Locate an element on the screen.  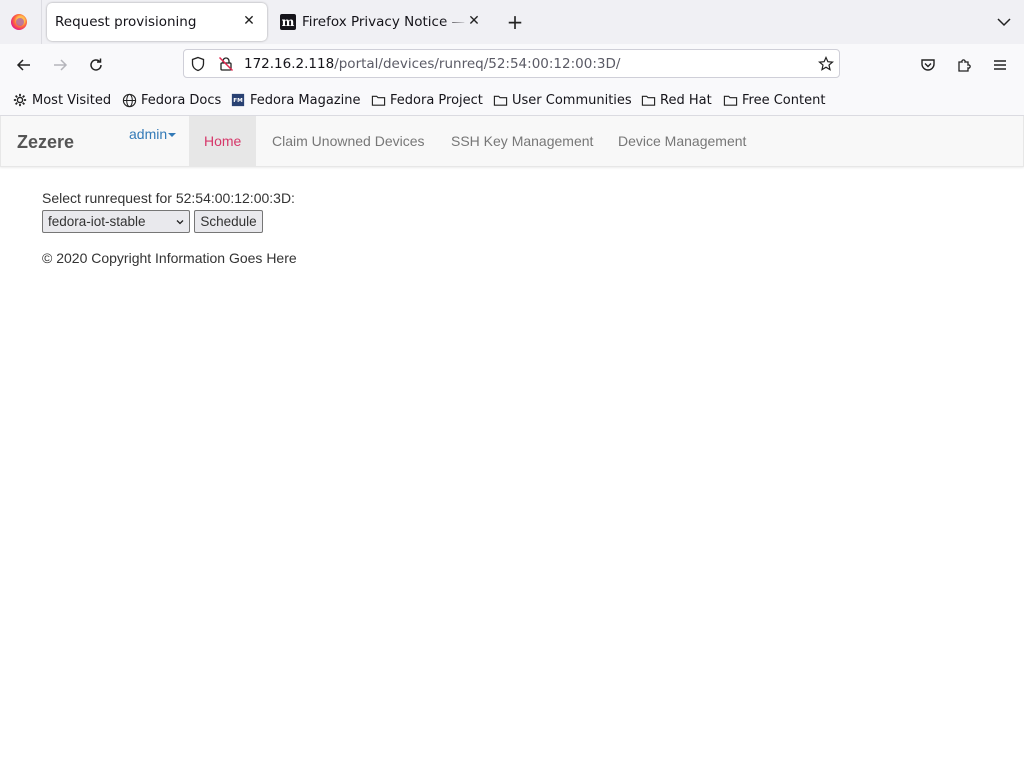
insecure-lock-icon is located at coordinates (226, 64).